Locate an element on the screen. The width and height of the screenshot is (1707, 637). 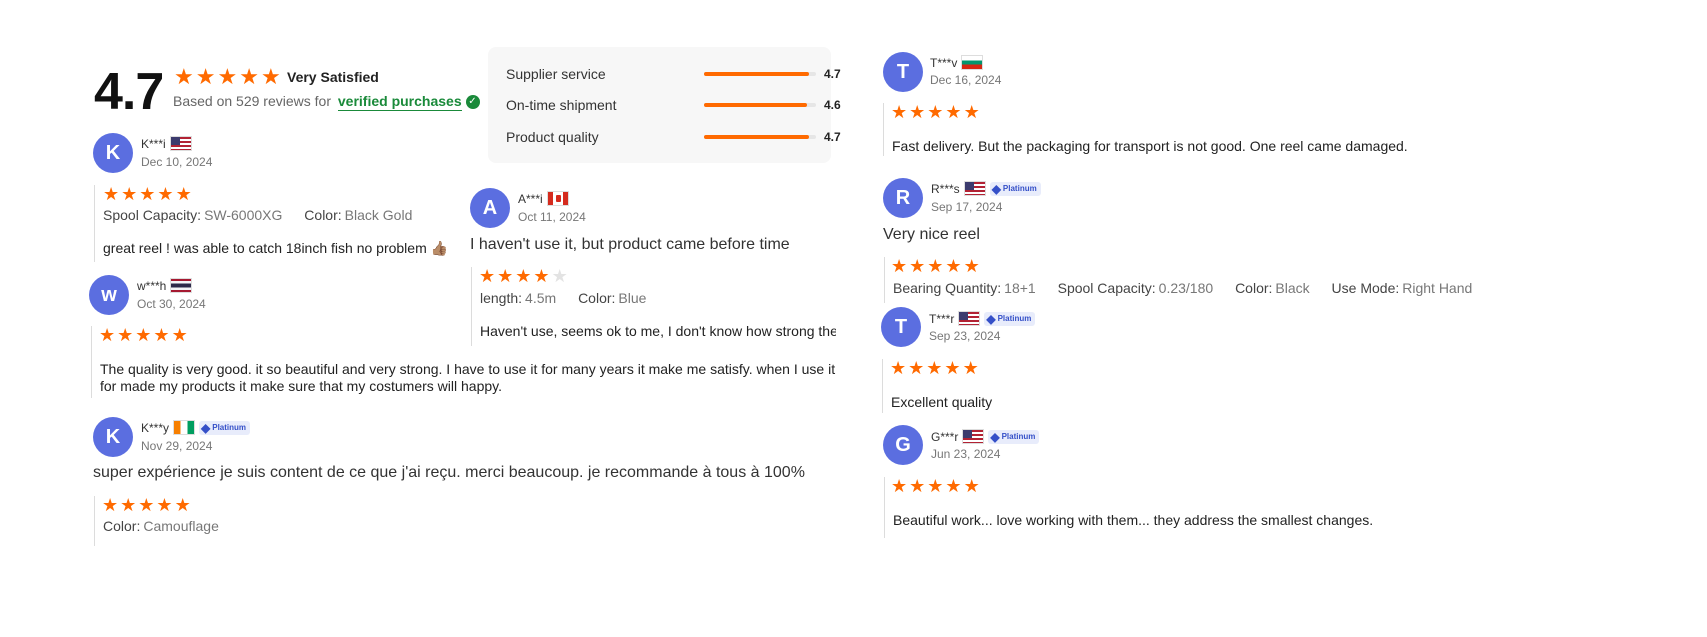
reviewer-name: T***r ◆ Platinum is located at coordinates (982, 318).